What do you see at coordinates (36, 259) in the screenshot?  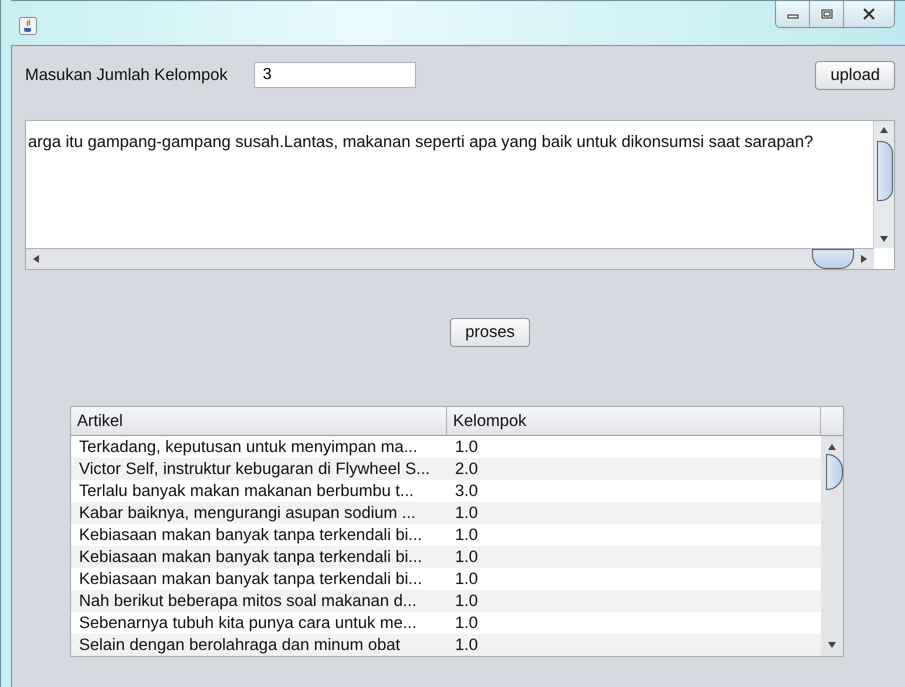 I see `scroll-left-icon` at bounding box center [36, 259].